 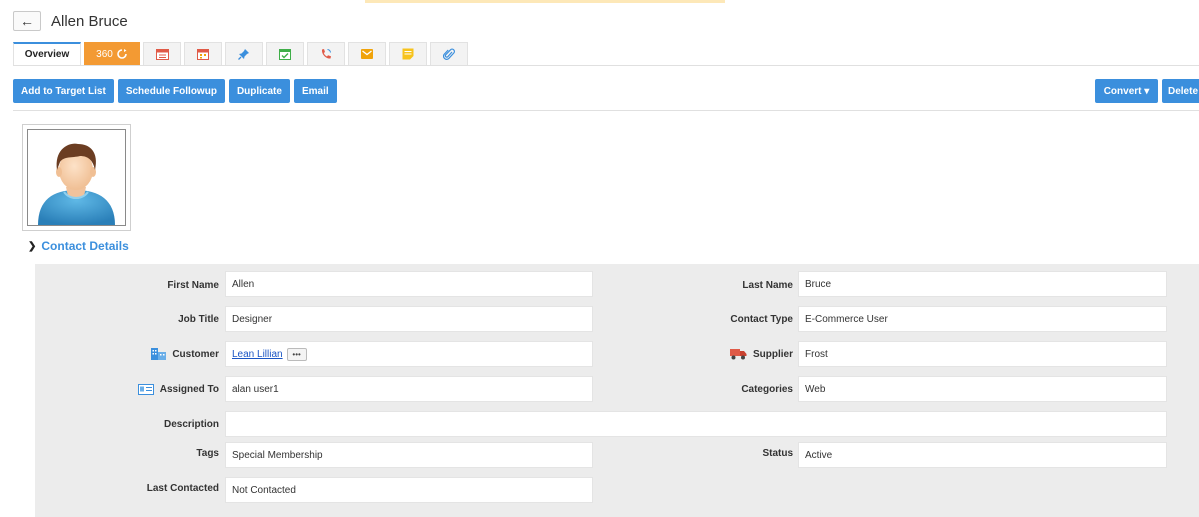 What do you see at coordinates (104, 54) in the screenshot?
I see `tab-360-label: 360` at bounding box center [104, 54].